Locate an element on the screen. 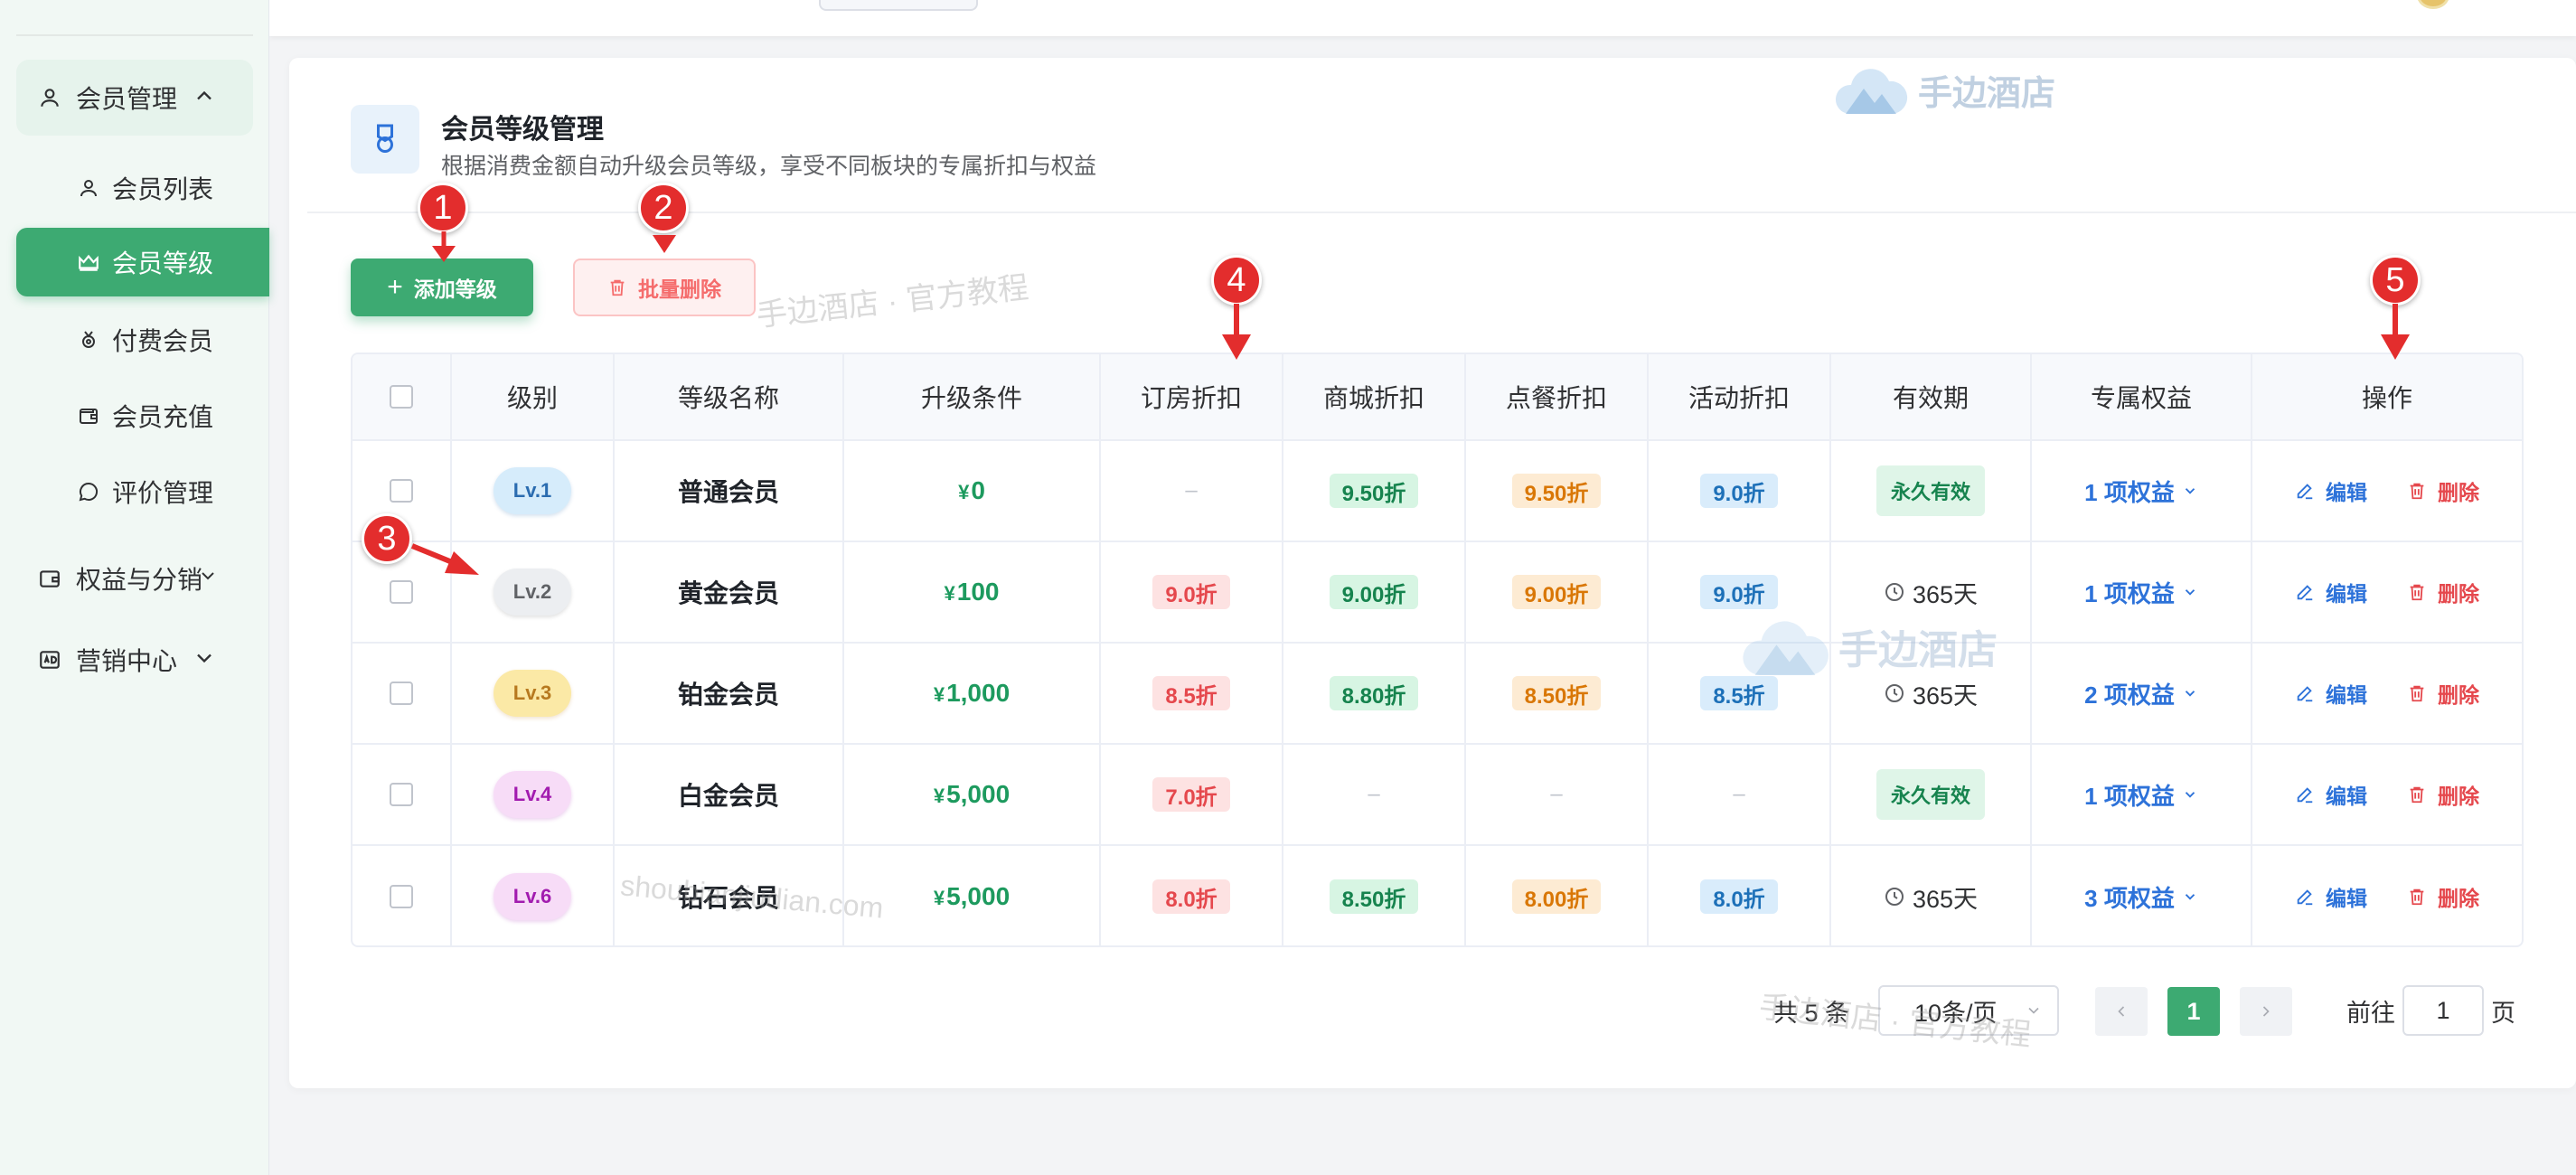 The width and height of the screenshot is (2576, 1175). sidebar: 会员管理 会员列表 会员等级 付费会员 会员充值 评价管理 权益与分销 营销中心 is located at coordinates (134, 587).